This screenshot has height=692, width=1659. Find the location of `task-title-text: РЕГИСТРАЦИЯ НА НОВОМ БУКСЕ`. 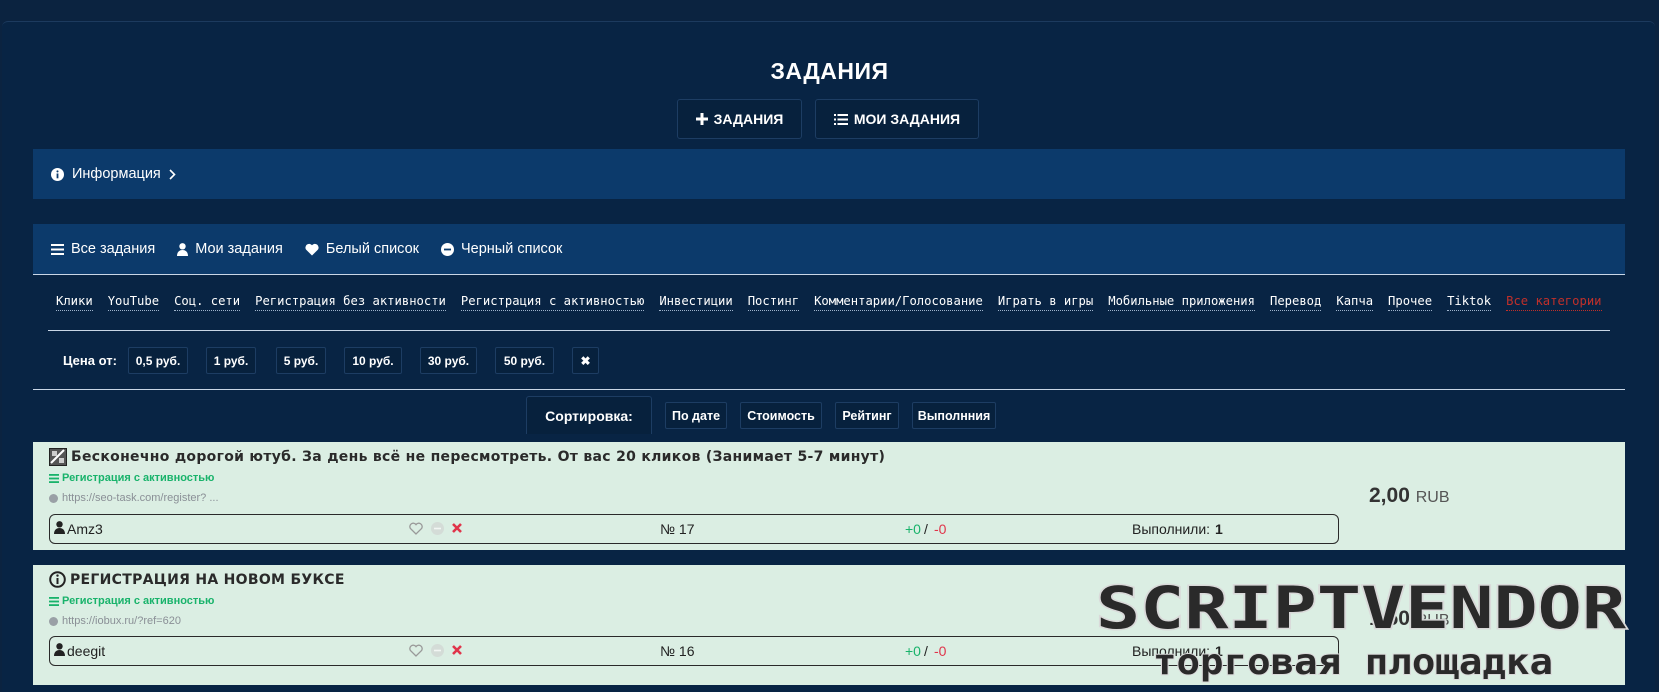

task-title-text: РЕГИСТРАЦИЯ НА НОВОМ БУКСЕ is located at coordinates (207, 579).